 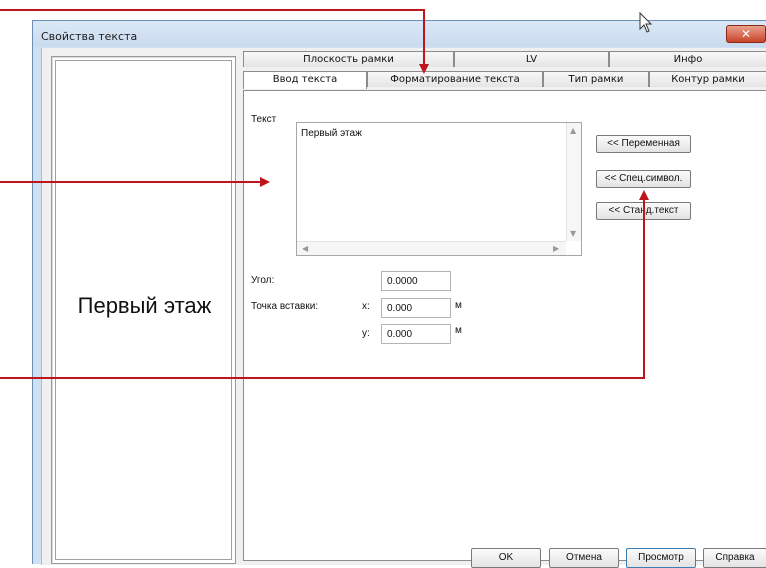 What do you see at coordinates (399, 34) in the screenshot?
I see `title-bar: Свойства текста ✕` at bounding box center [399, 34].